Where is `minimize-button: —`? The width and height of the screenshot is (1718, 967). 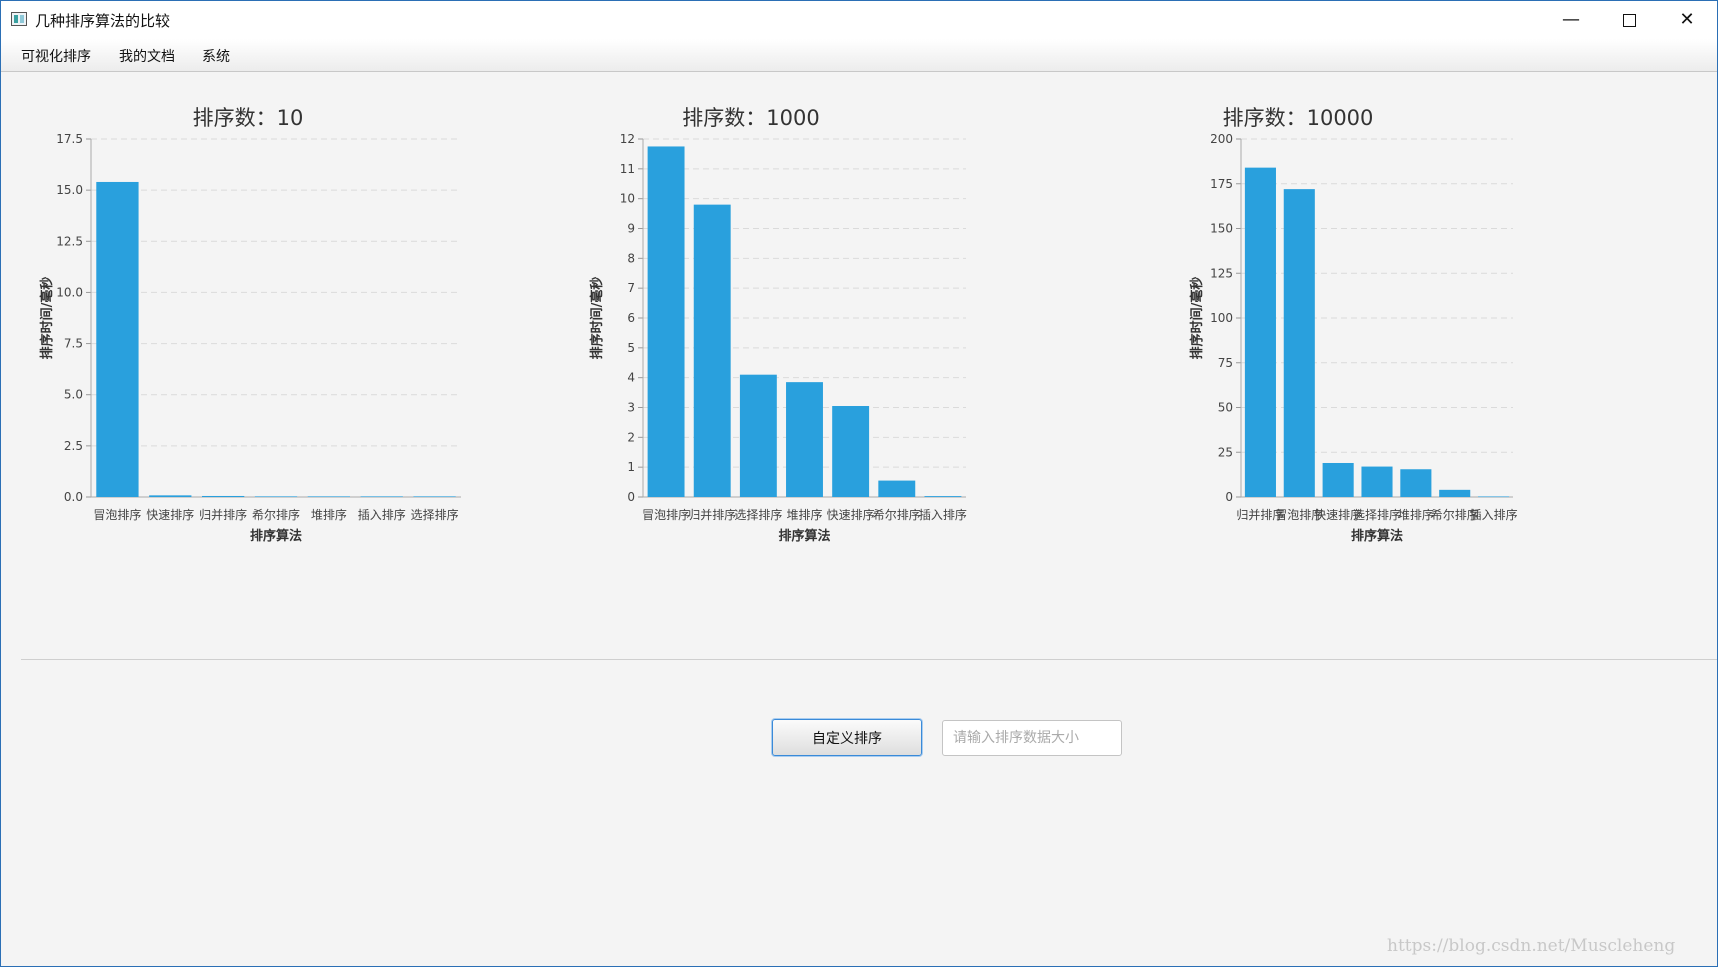
minimize-button: — is located at coordinates (1571, 20).